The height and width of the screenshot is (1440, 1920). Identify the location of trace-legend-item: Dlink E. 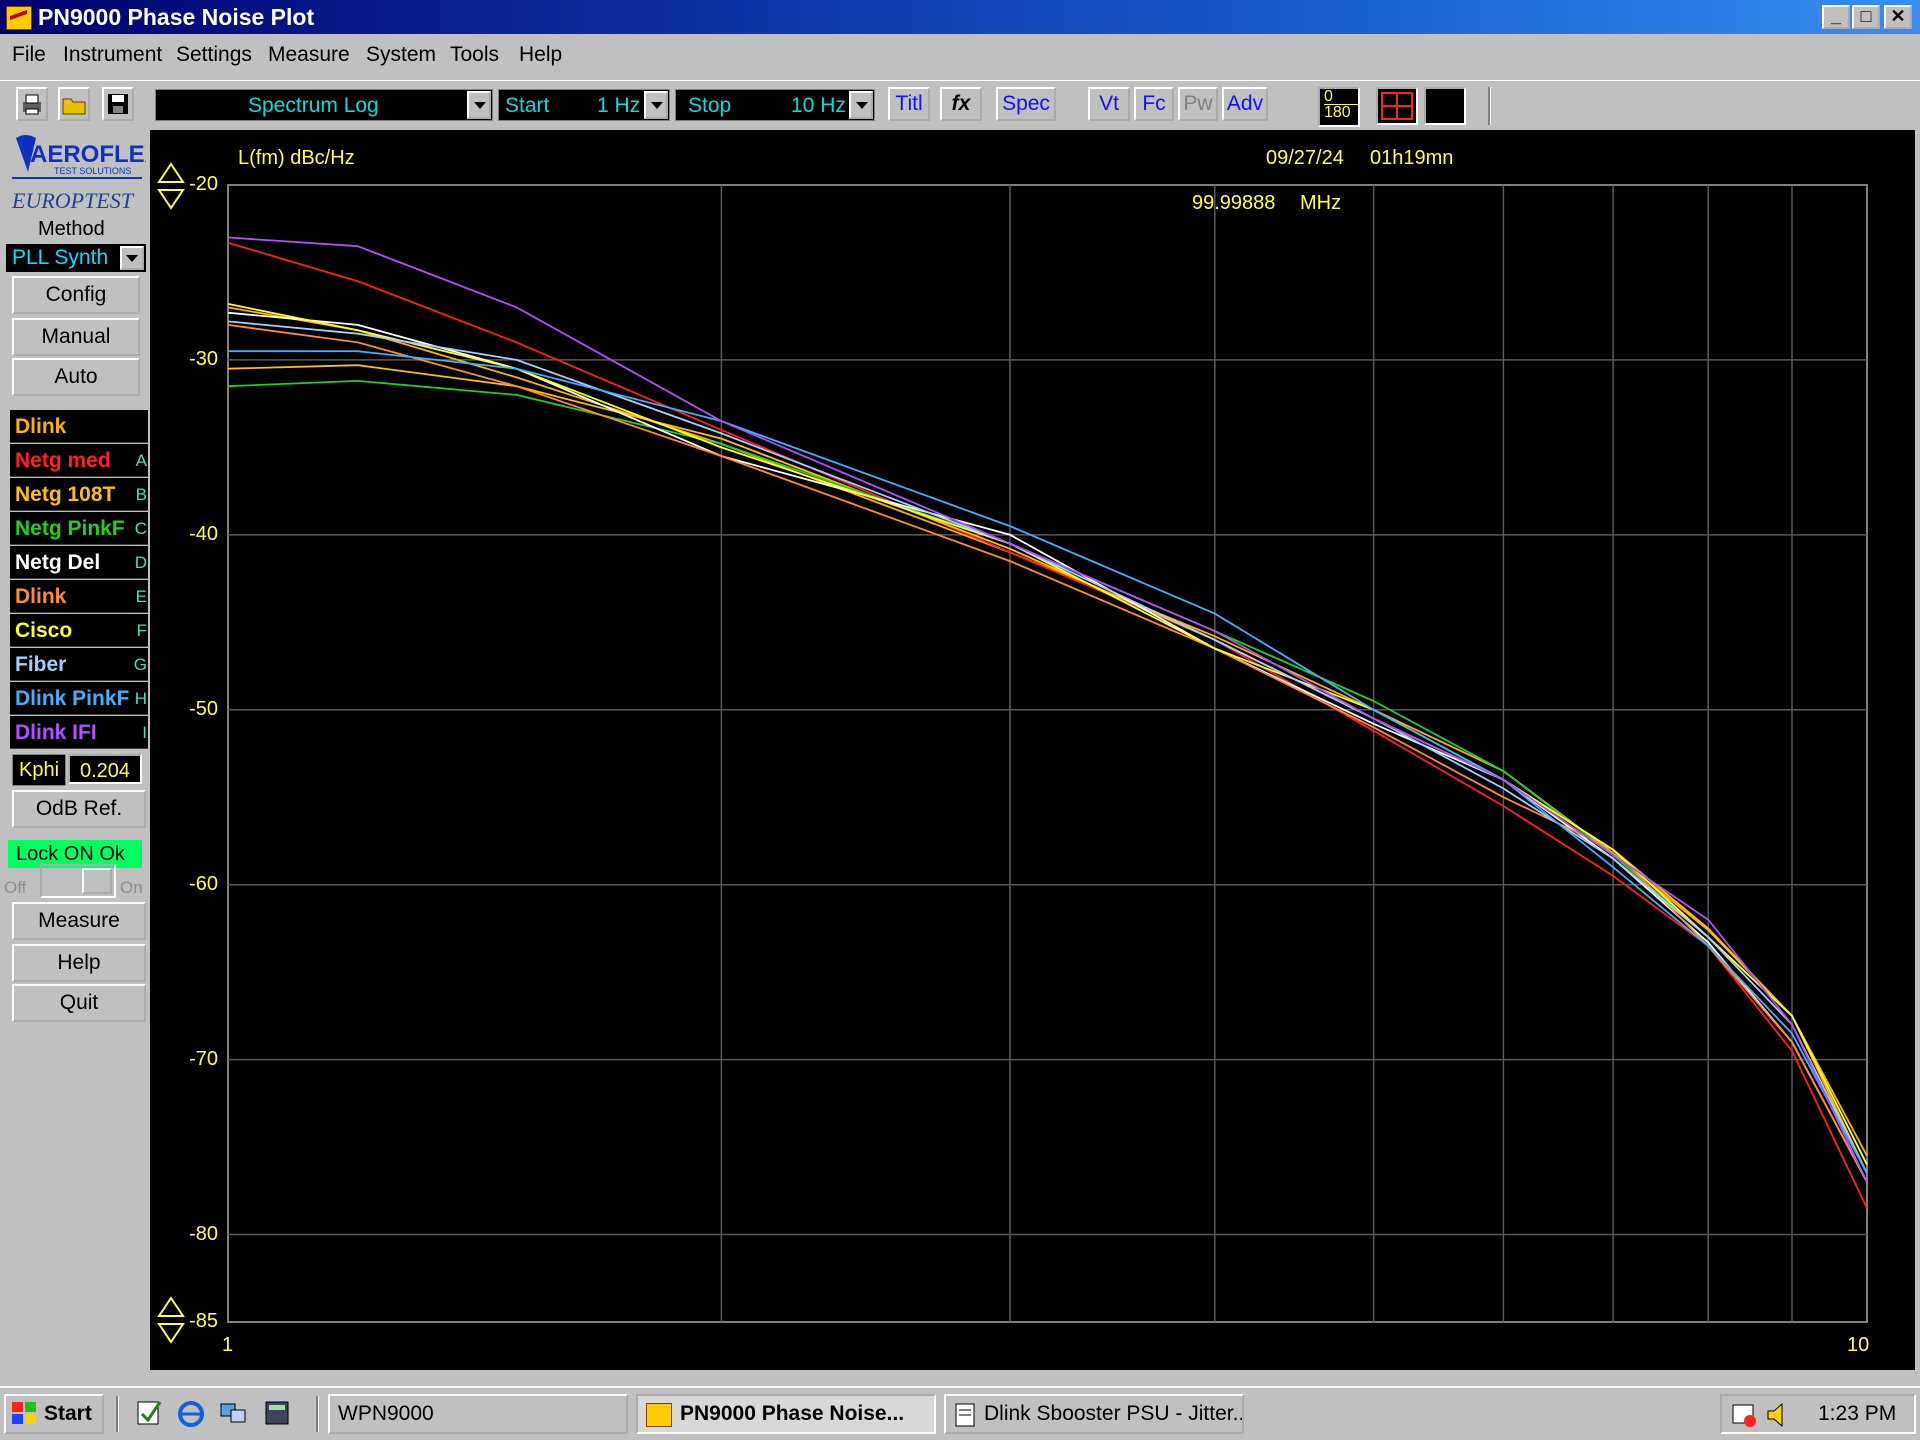
(79, 596).